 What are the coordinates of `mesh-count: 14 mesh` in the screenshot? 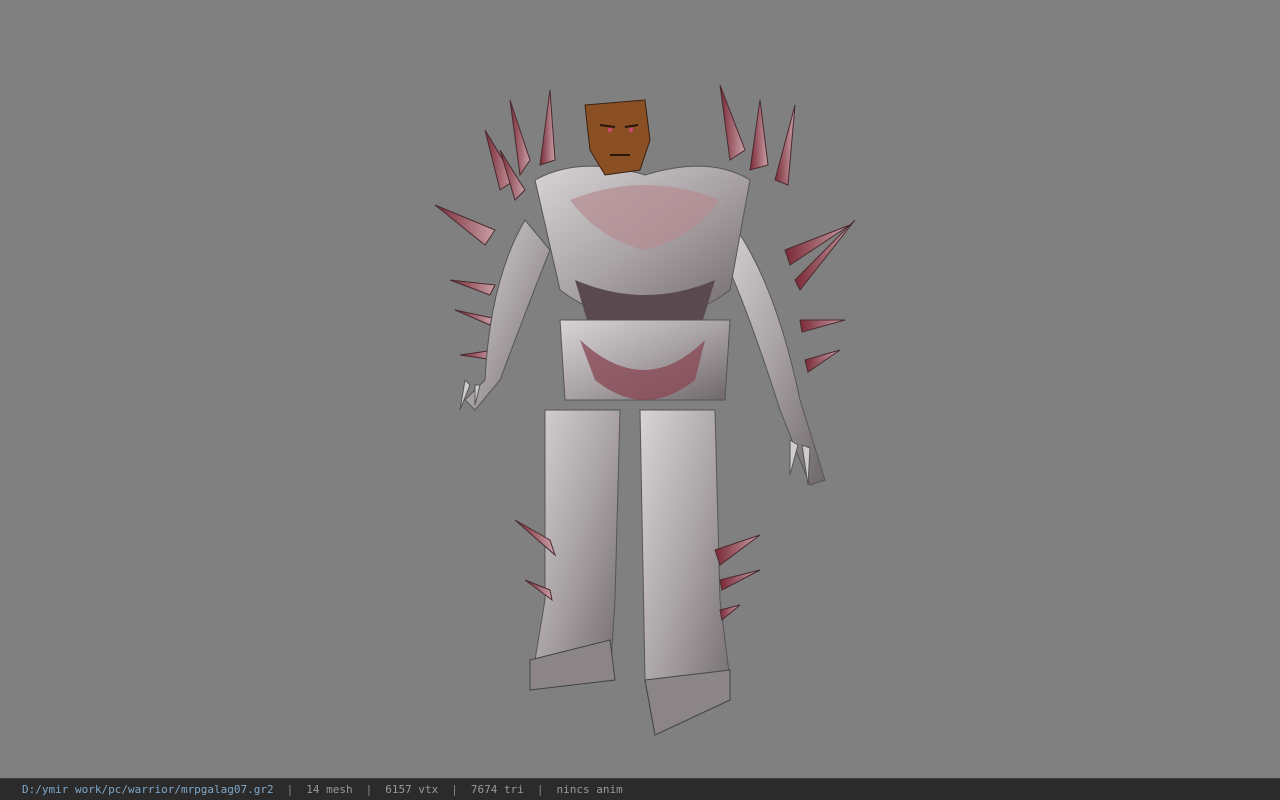 It's located at (329, 789).